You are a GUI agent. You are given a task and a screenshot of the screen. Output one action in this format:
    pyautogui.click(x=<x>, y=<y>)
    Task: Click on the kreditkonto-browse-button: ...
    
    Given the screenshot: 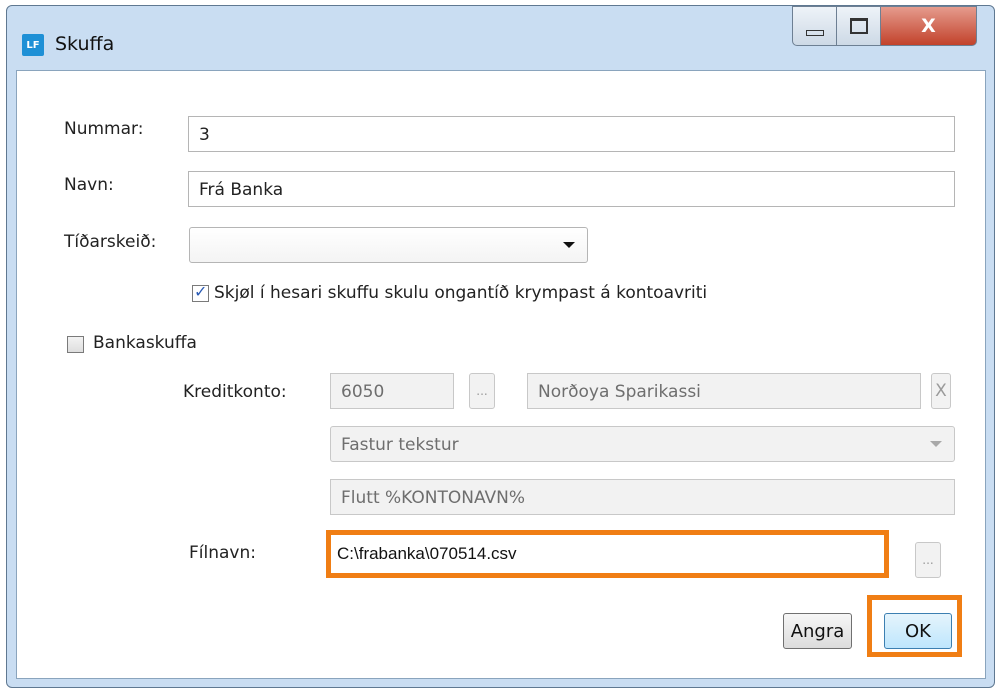 What is the action you would take?
    pyautogui.click(x=482, y=391)
    